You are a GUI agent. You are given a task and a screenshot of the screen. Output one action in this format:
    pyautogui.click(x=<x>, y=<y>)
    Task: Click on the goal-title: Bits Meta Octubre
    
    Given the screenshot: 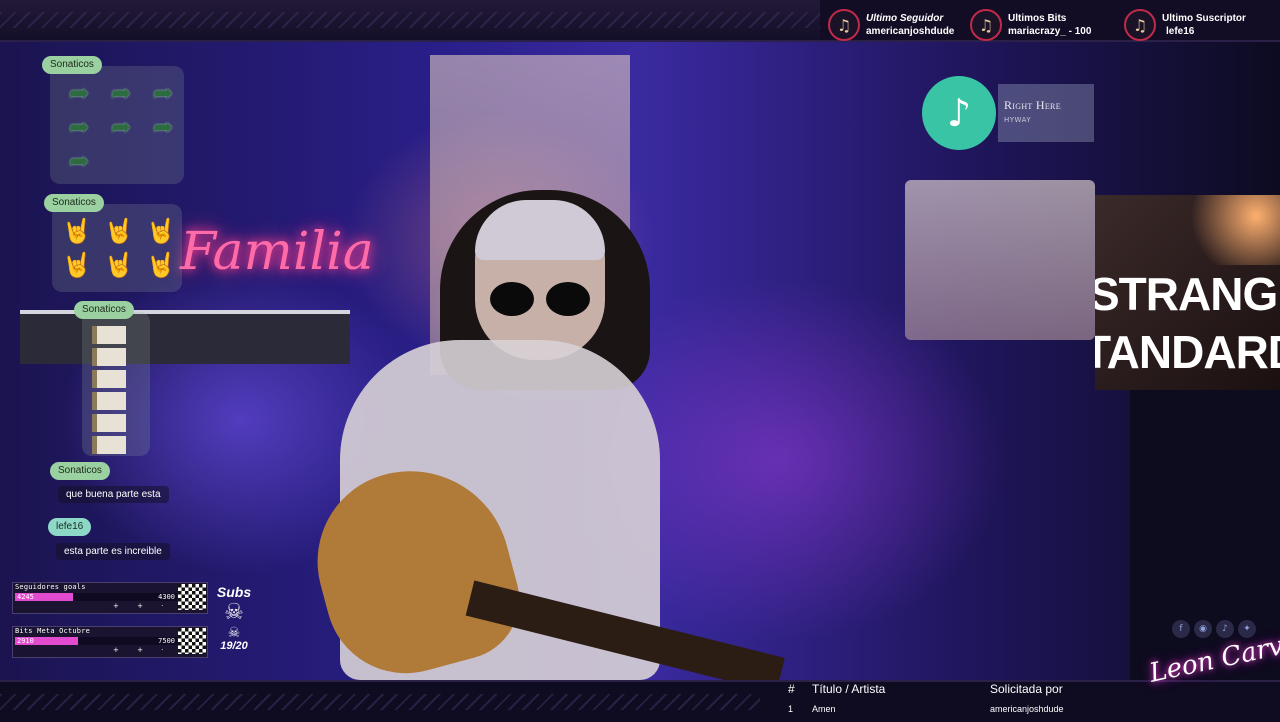 What is the action you would take?
    pyautogui.click(x=53, y=631)
    